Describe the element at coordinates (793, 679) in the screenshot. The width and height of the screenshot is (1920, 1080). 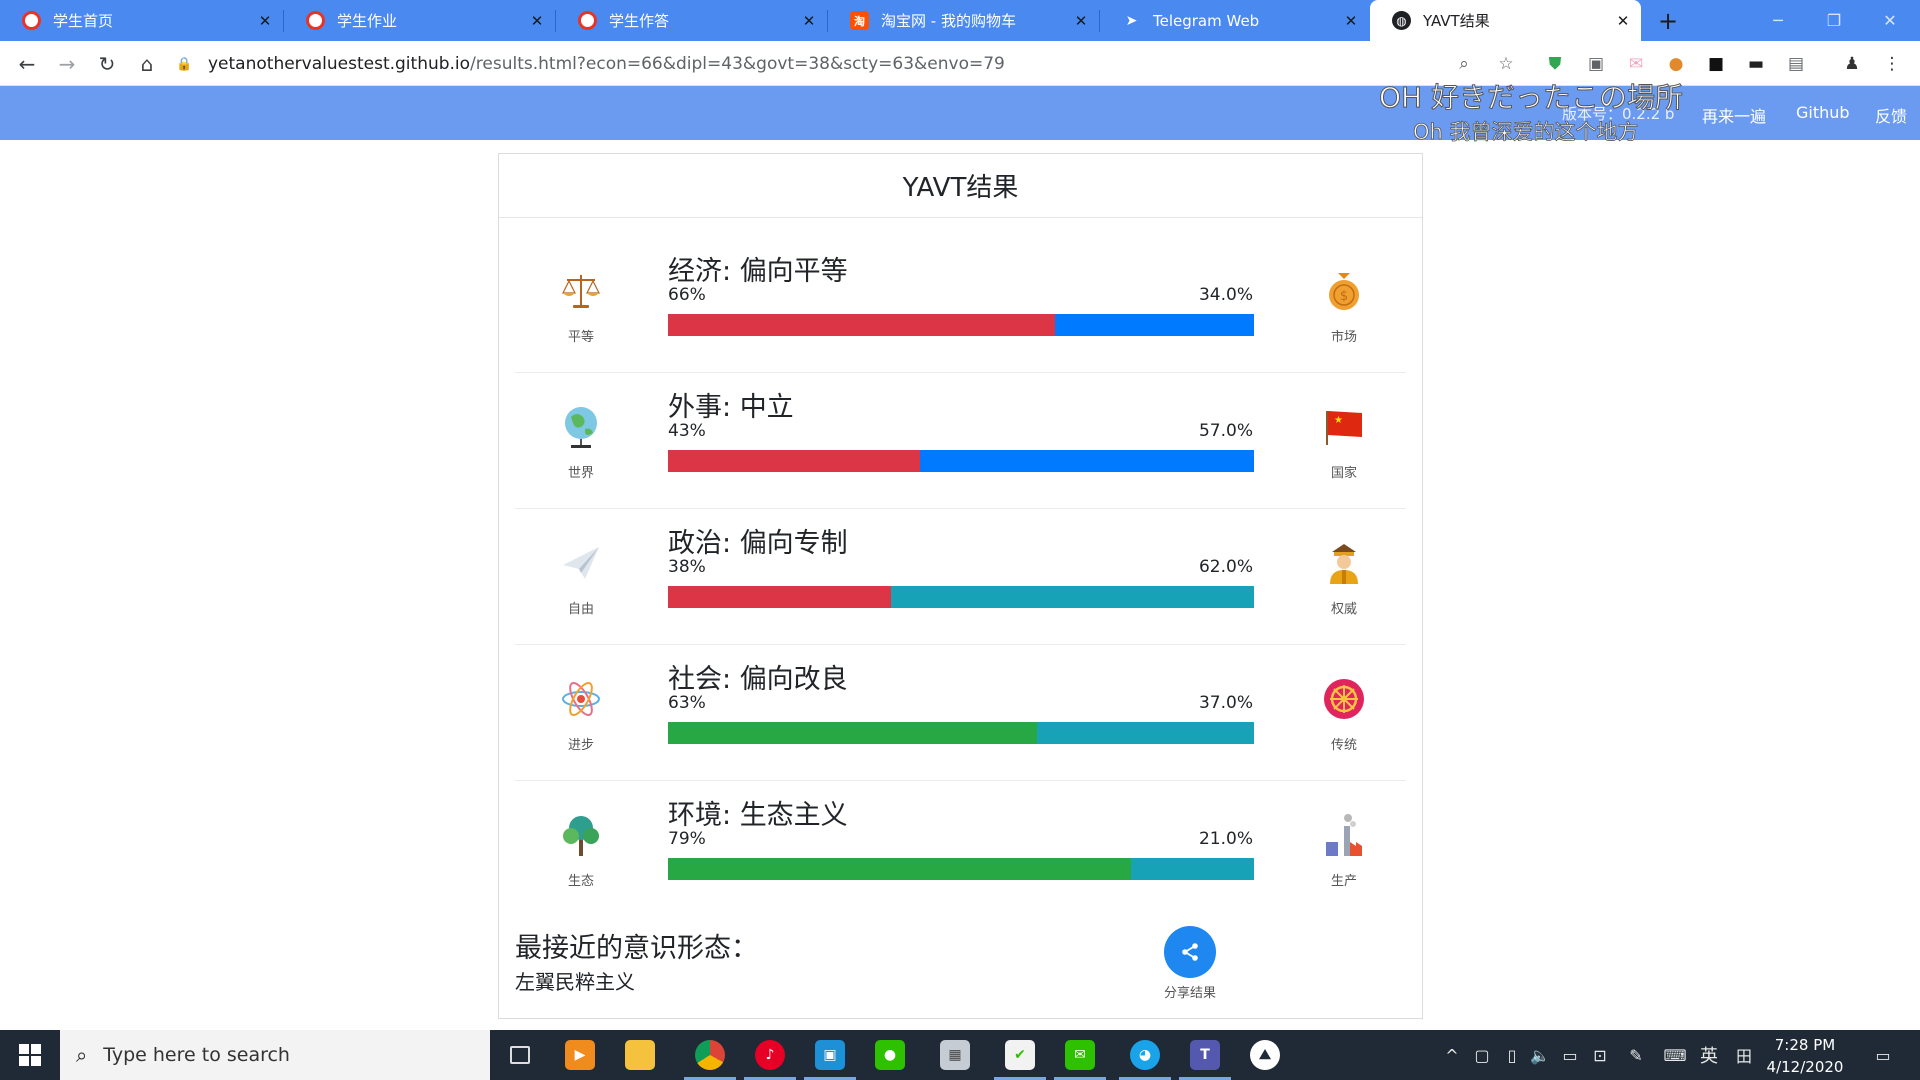
I see `axis-verdict: 偏向改良` at that location.